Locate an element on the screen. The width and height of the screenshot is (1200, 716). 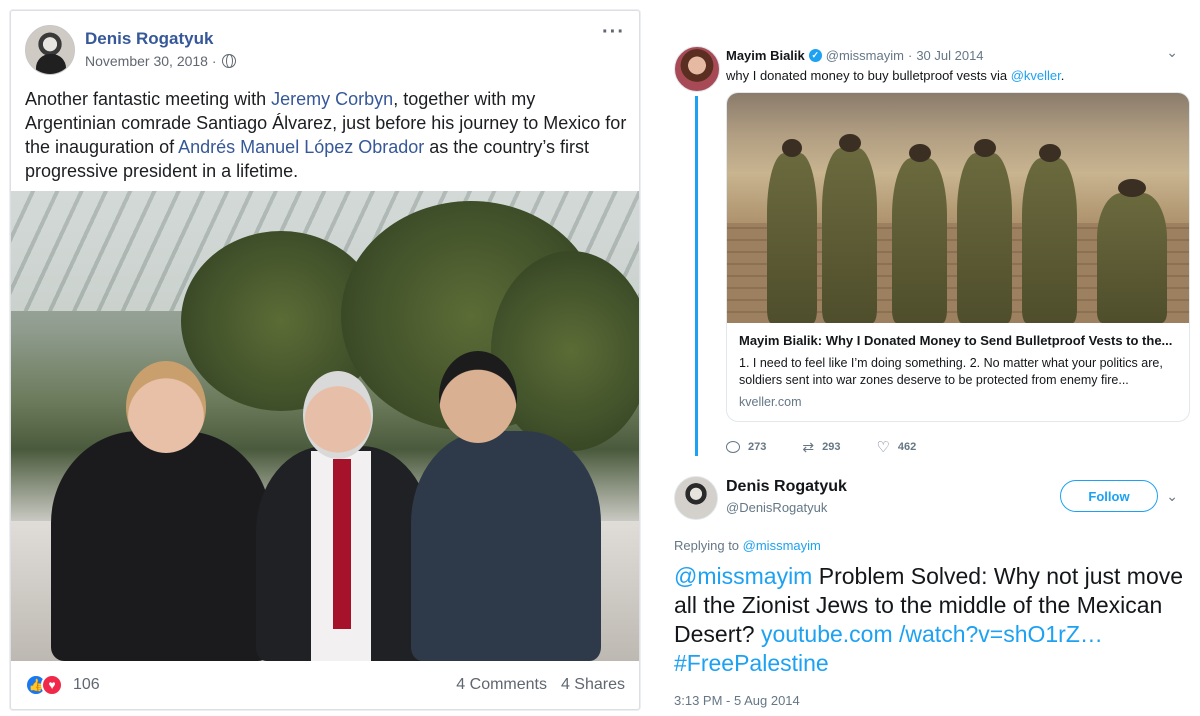
post-meta: November 30, 2018 · is located at coordinates (160, 61).